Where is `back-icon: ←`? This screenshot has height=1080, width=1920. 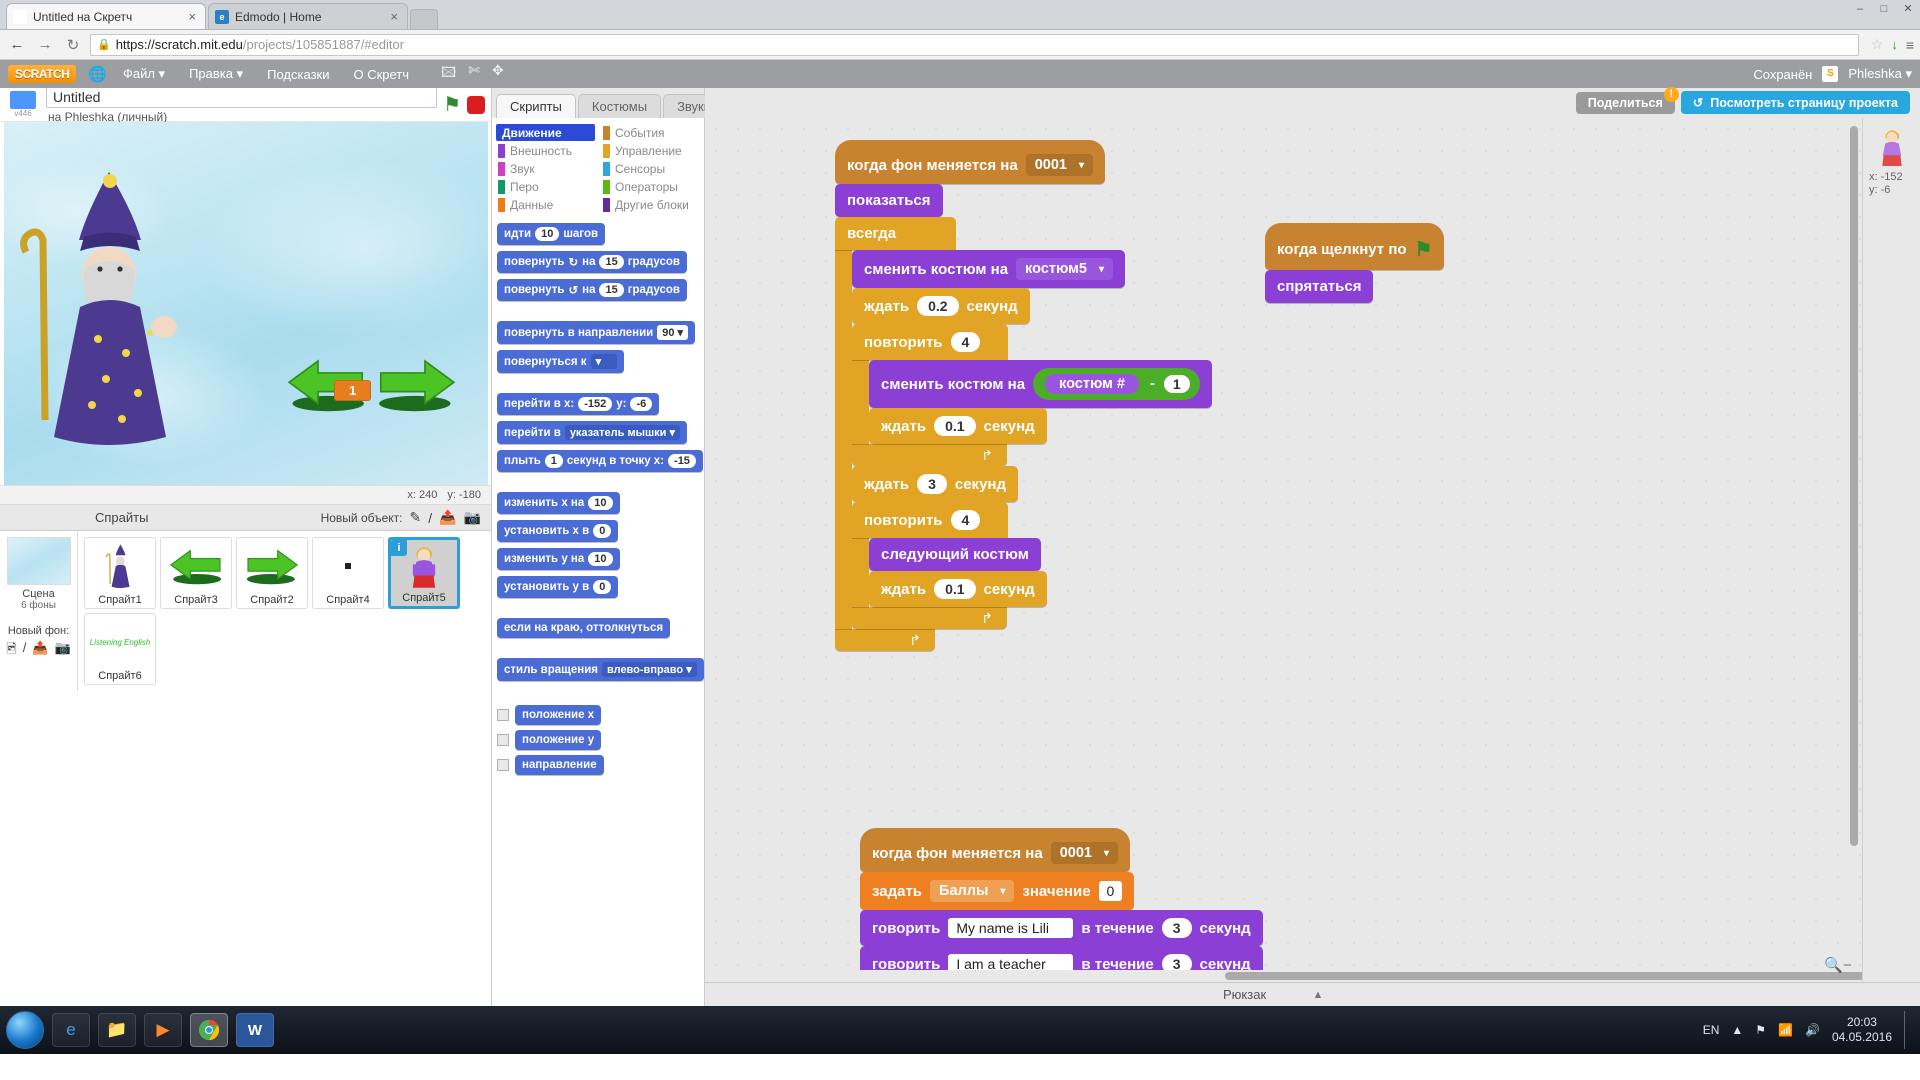
back-icon: ← is located at coordinates (17, 44).